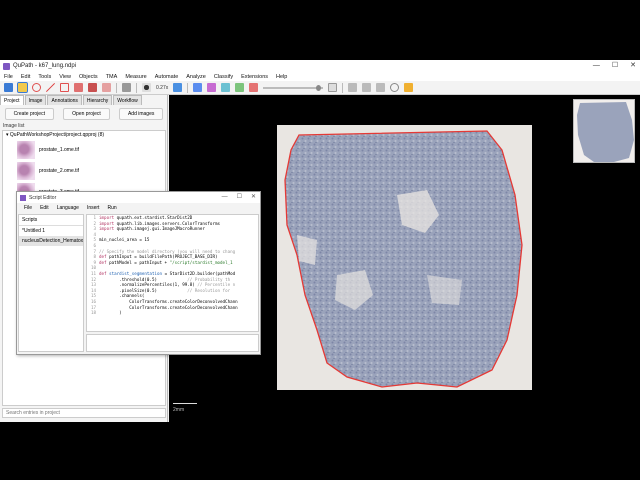 Image resolution: width=640 pixels, height=480 pixels. Describe the element at coordinates (51, 241) in the screenshot. I see `script-item-nucleus-detection: nucleusDetection_Hematox` at that location.